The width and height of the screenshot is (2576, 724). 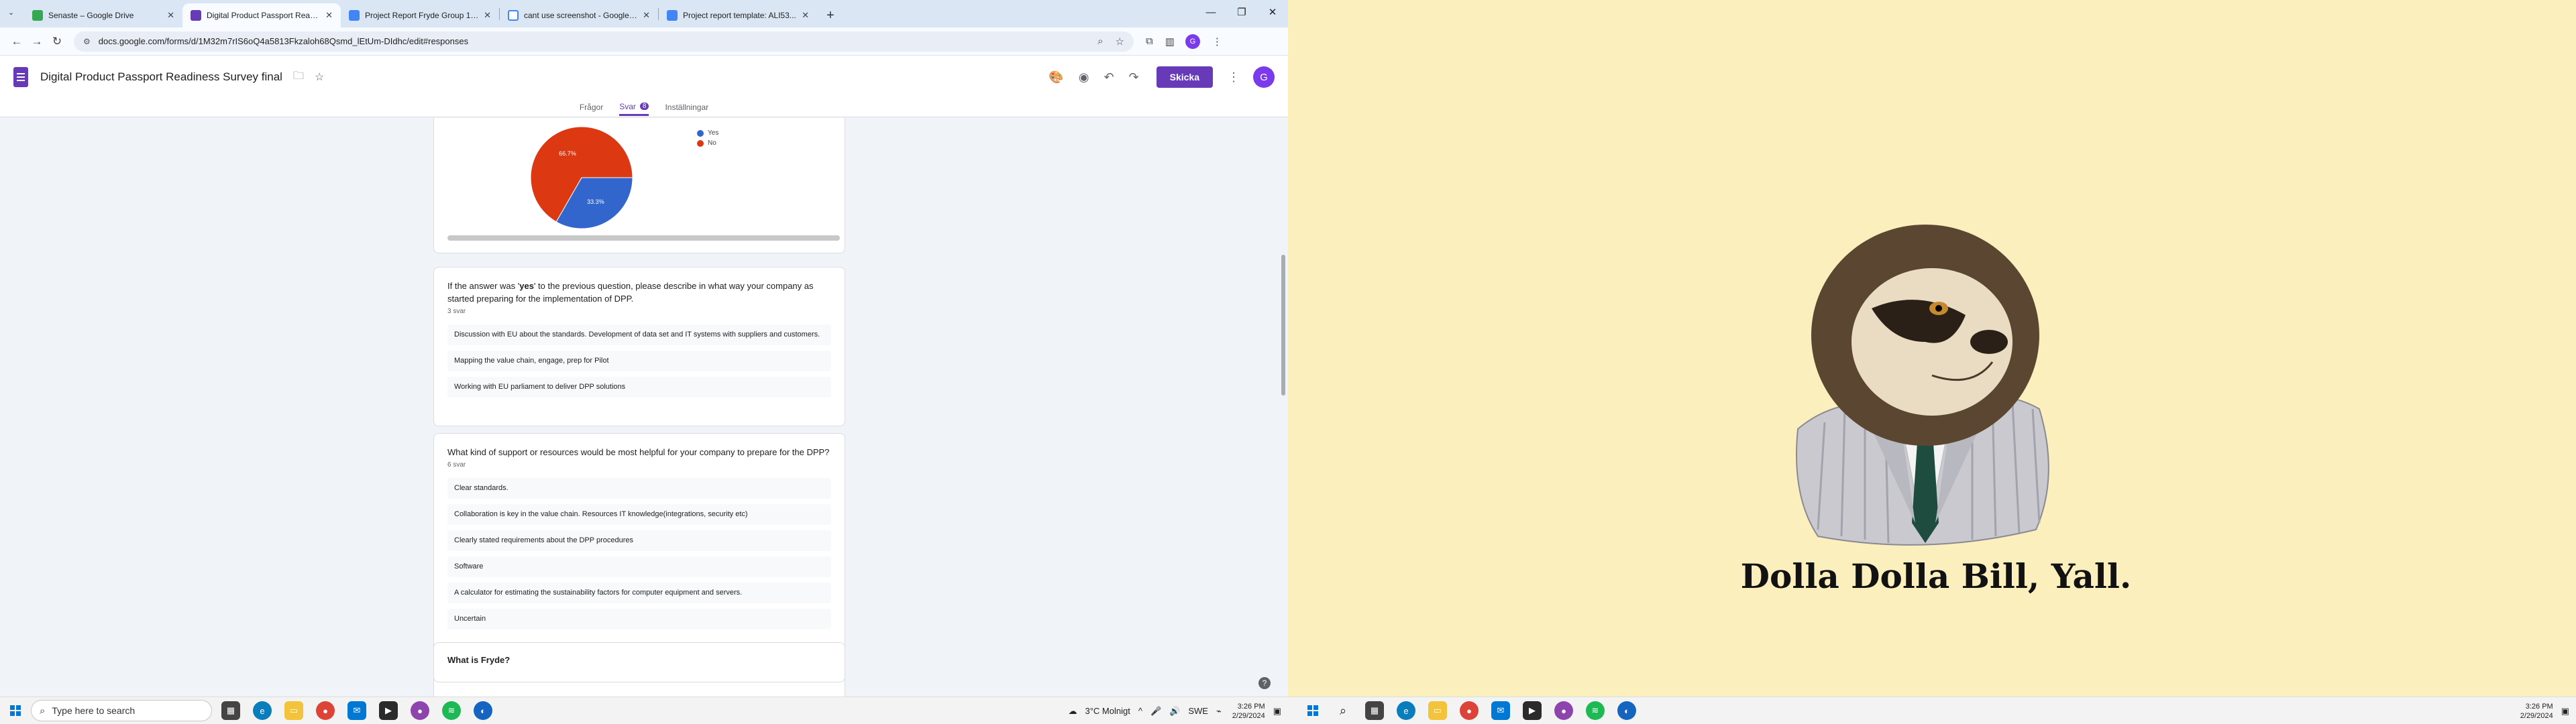 I want to click on volume-icon: 🔊, so click(x=1174, y=711).